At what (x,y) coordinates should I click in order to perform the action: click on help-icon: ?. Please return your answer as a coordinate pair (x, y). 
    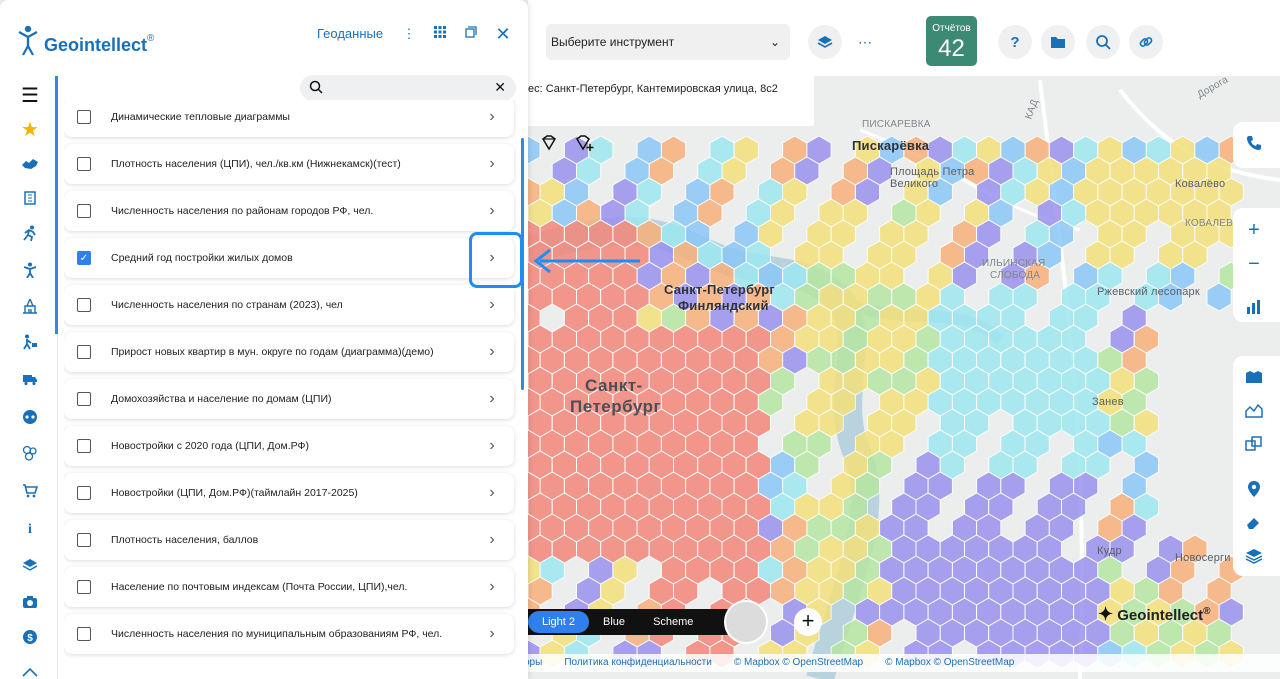
    Looking at the image, I should click on (1015, 42).